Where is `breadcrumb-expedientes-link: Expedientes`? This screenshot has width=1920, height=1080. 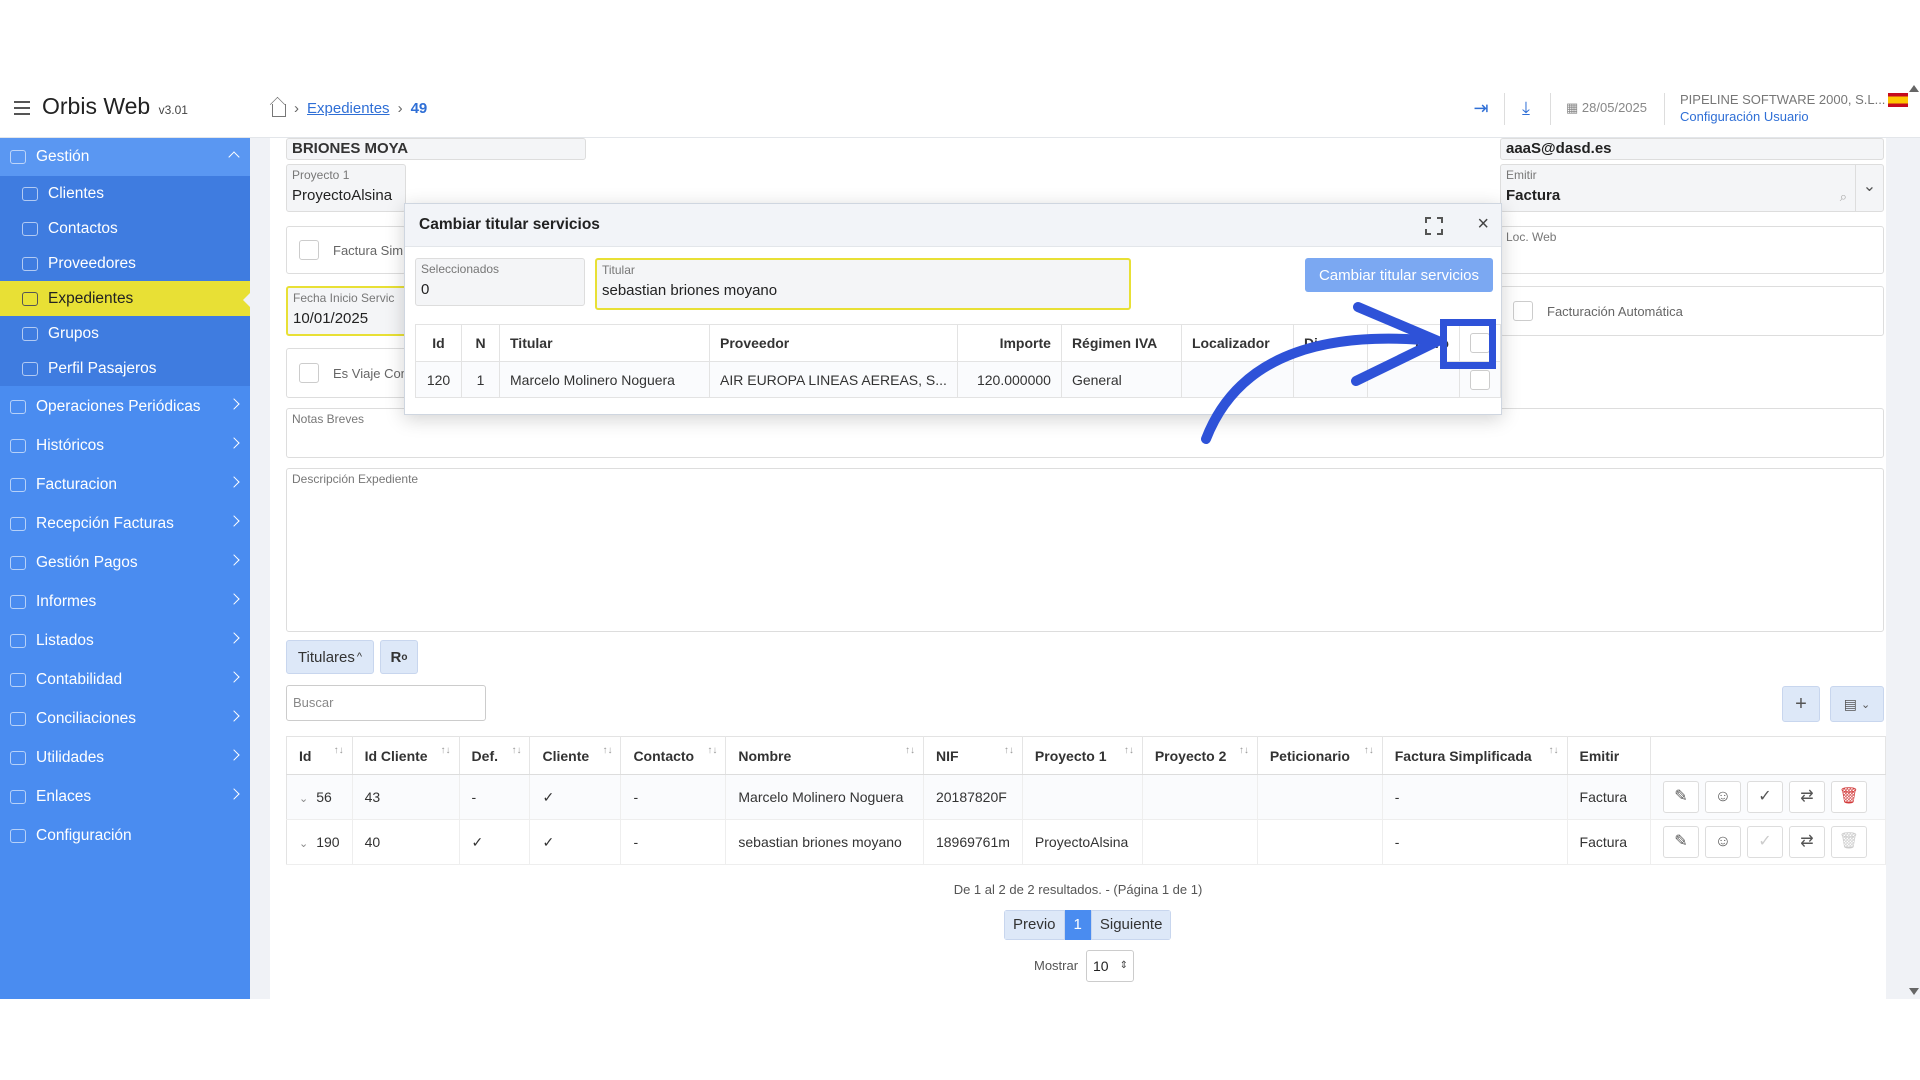 breadcrumb-expedientes-link: Expedientes is located at coordinates (348, 108).